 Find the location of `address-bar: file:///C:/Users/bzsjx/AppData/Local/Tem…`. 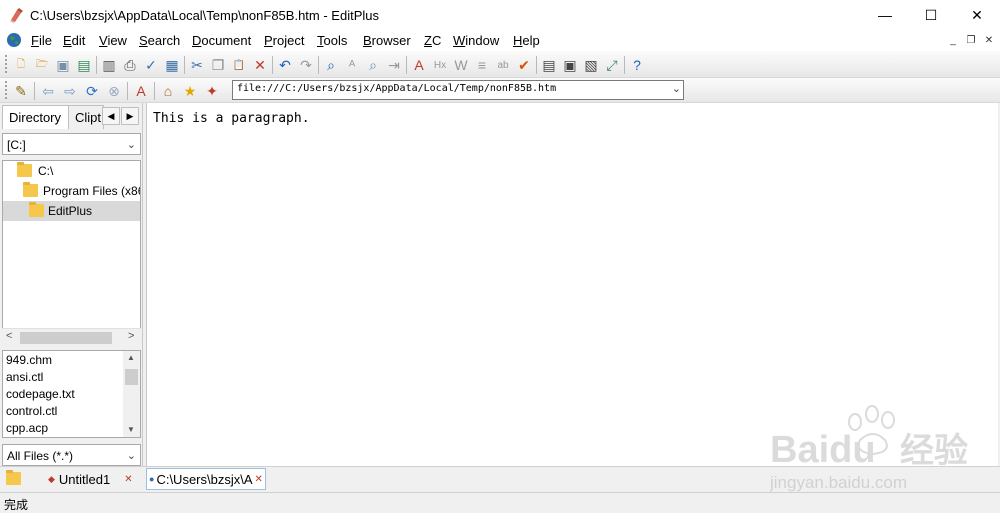

address-bar: file:///C:/Users/bzsjx/AppData/Local/Tem… is located at coordinates (458, 90).